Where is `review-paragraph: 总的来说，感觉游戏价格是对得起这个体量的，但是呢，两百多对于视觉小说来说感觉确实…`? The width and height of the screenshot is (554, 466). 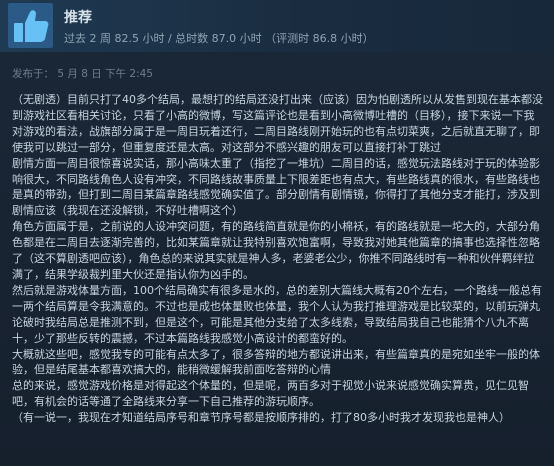 review-paragraph: 总的来说，感觉游戏价格是对得起这个体量的，但是呢，两百多对于视觉小说来说感觉确实… is located at coordinates (270, 394).